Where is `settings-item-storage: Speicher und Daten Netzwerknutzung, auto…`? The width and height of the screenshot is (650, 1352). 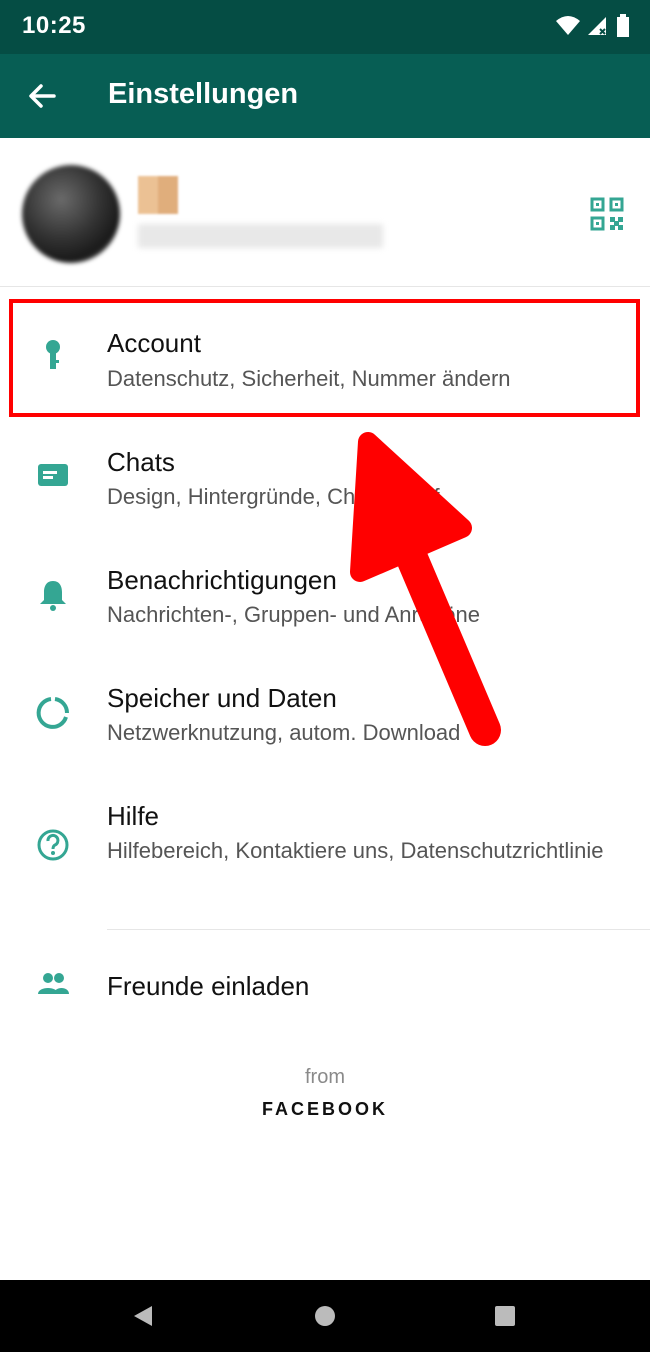 settings-item-storage: Speicher und Daten Netzwerknutzung, auto… is located at coordinates (325, 711).